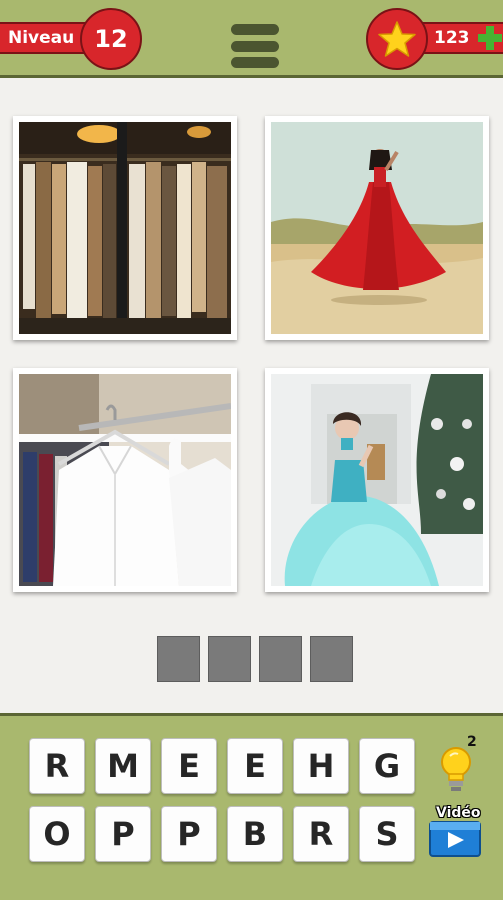  Describe the element at coordinates (255, 659) in the screenshot. I see `answer-slots` at that location.